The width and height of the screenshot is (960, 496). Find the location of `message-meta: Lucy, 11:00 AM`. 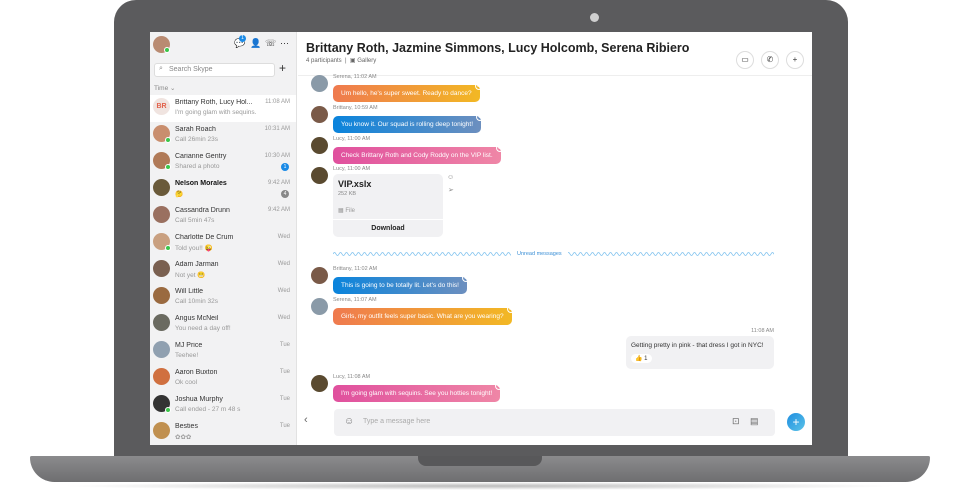

message-meta: Lucy, 11:00 AM is located at coordinates (352, 169).